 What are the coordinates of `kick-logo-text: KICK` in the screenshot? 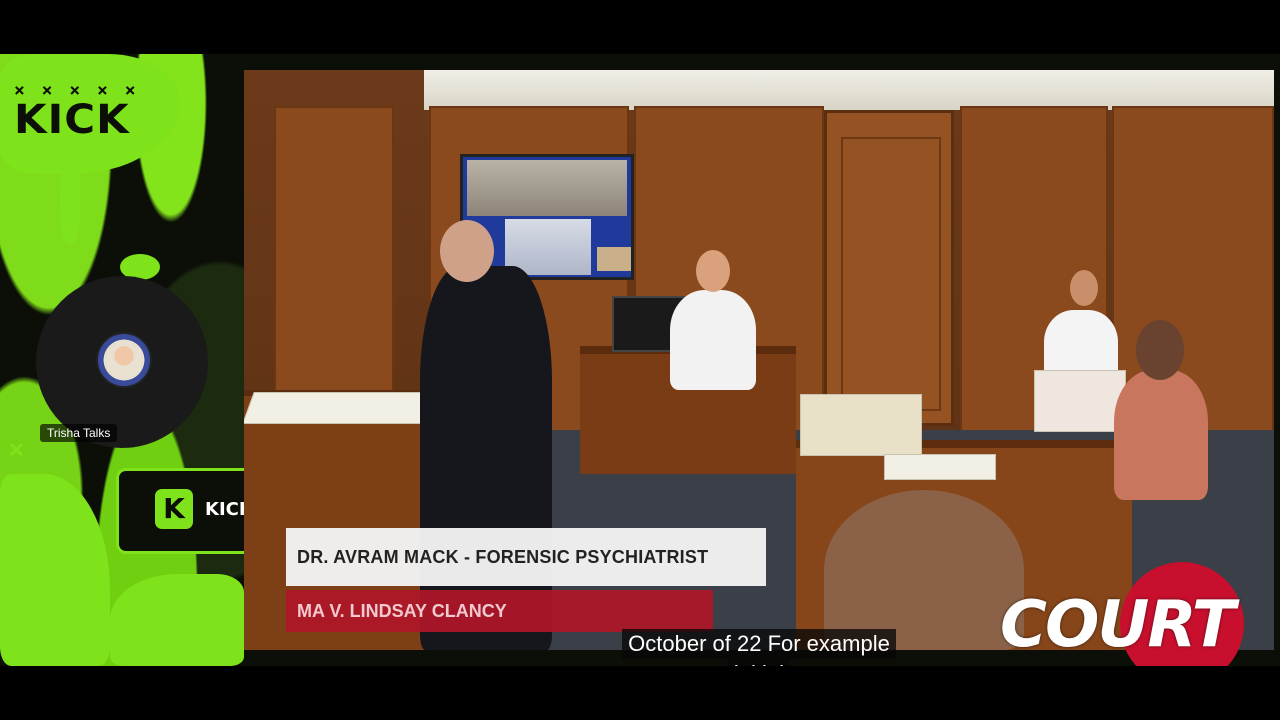 It's located at (72, 120).